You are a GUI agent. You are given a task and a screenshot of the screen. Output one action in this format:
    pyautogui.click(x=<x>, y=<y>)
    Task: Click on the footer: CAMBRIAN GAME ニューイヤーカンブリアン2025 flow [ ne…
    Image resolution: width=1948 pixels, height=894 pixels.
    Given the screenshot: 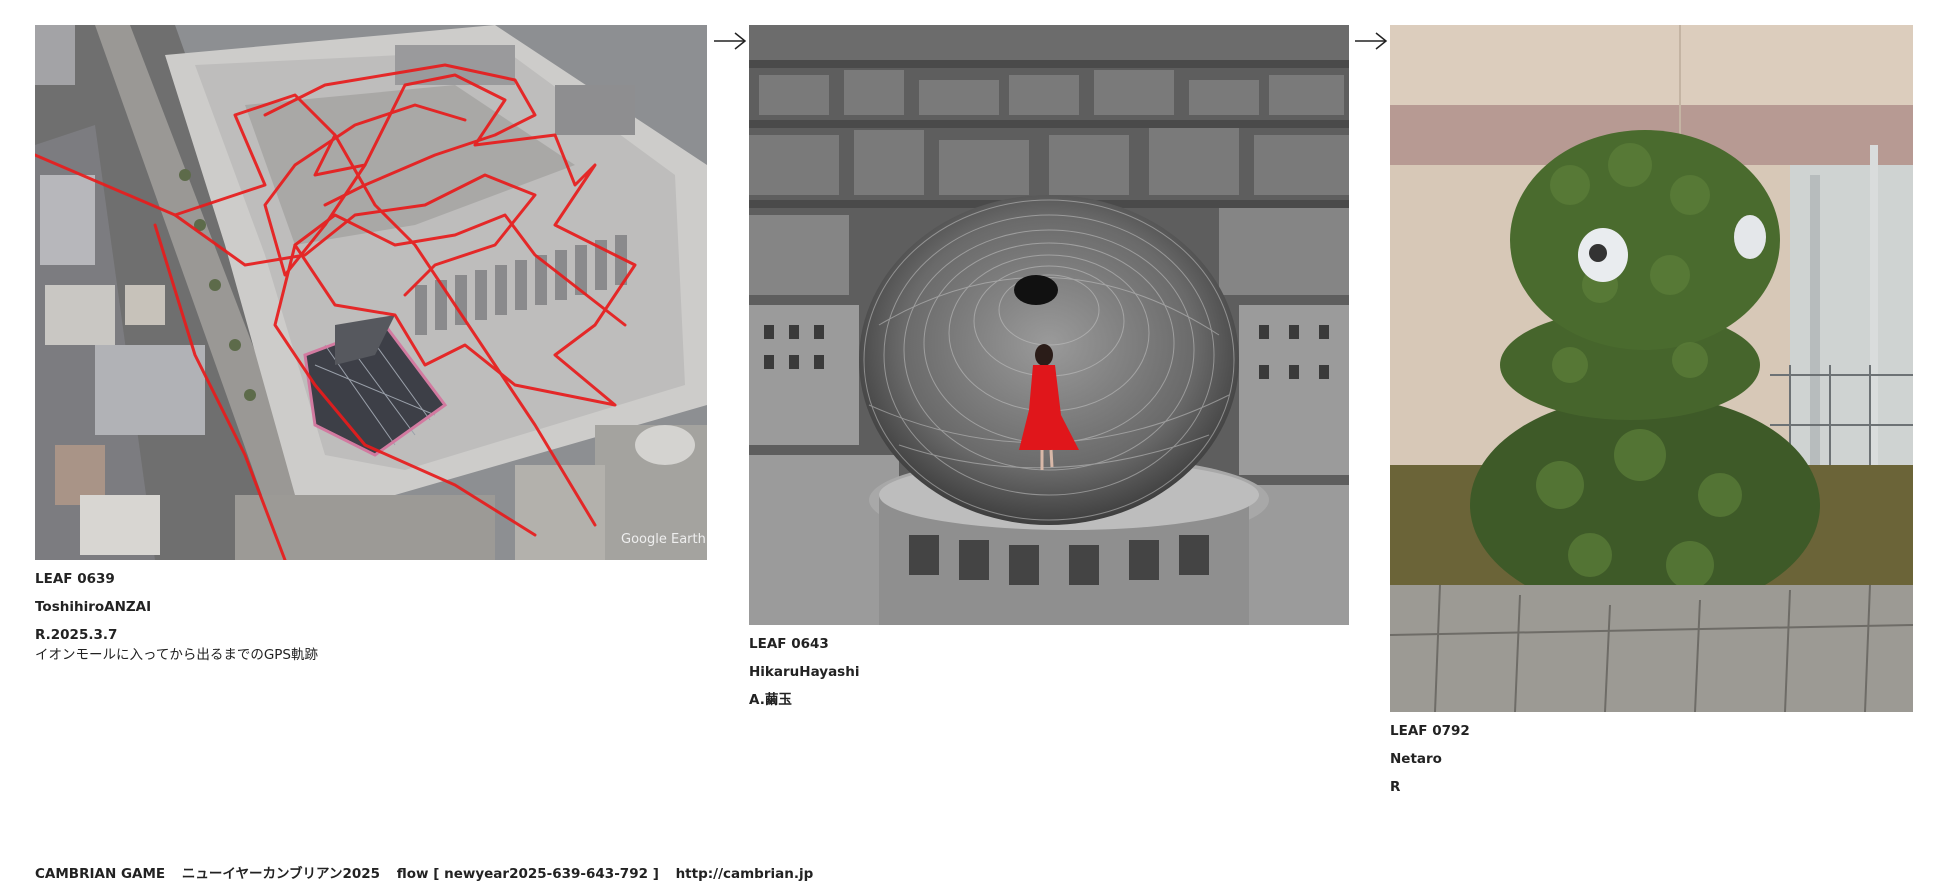 What is the action you would take?
    pyautogui.click(x=430, y=872)
    